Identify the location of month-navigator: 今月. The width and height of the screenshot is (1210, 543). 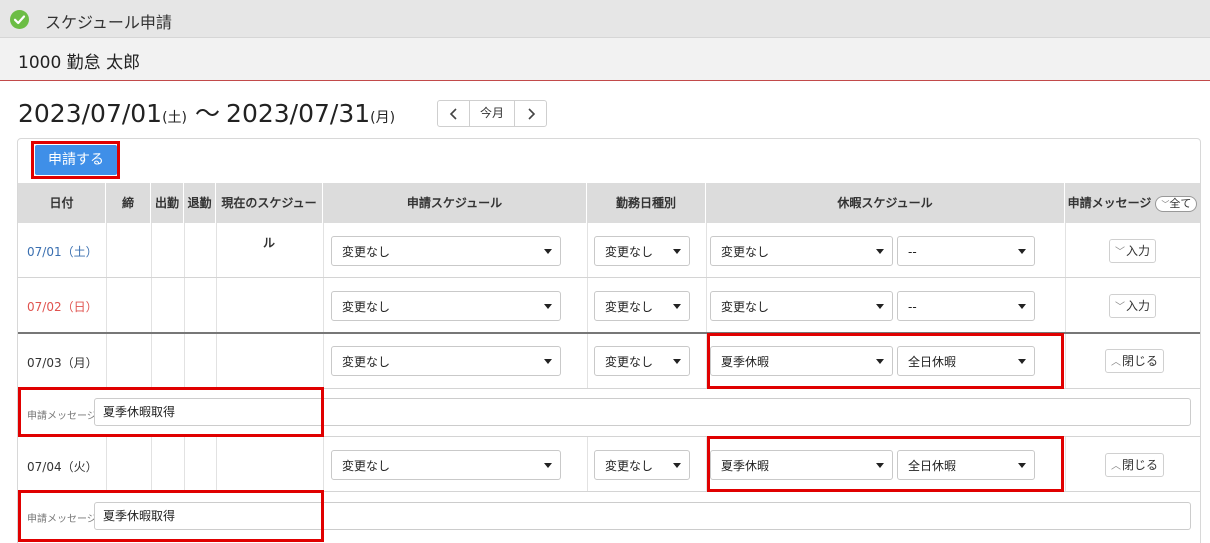
(492, 113).